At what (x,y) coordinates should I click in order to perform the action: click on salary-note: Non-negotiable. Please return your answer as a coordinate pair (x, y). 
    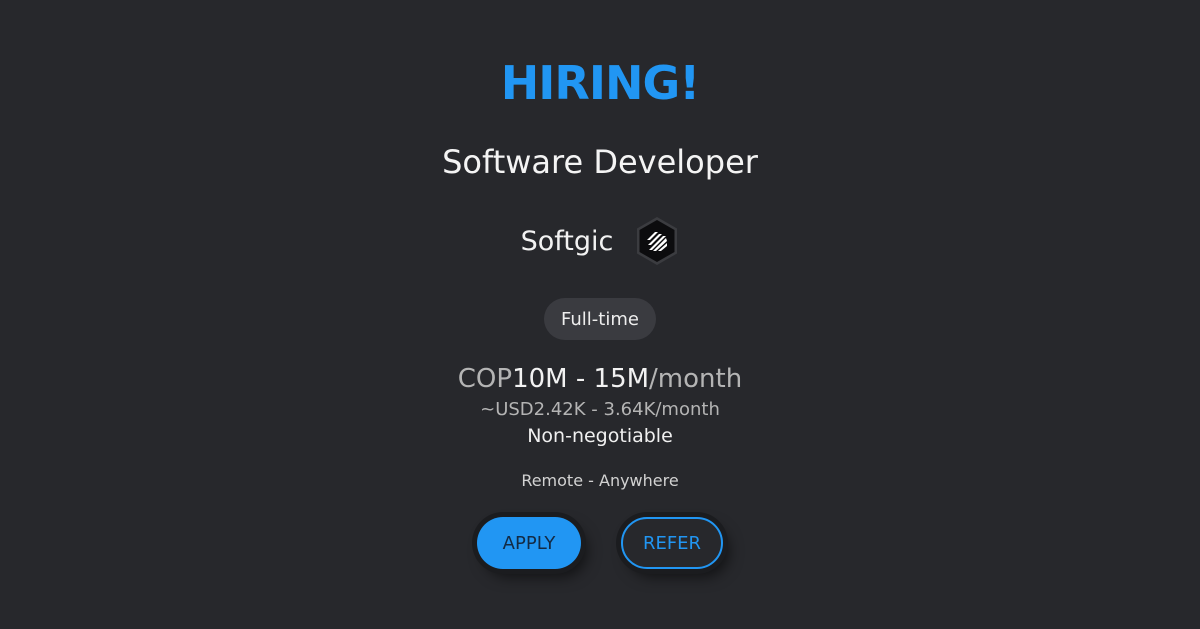
    Looking at the image, I should click on (600, 436).